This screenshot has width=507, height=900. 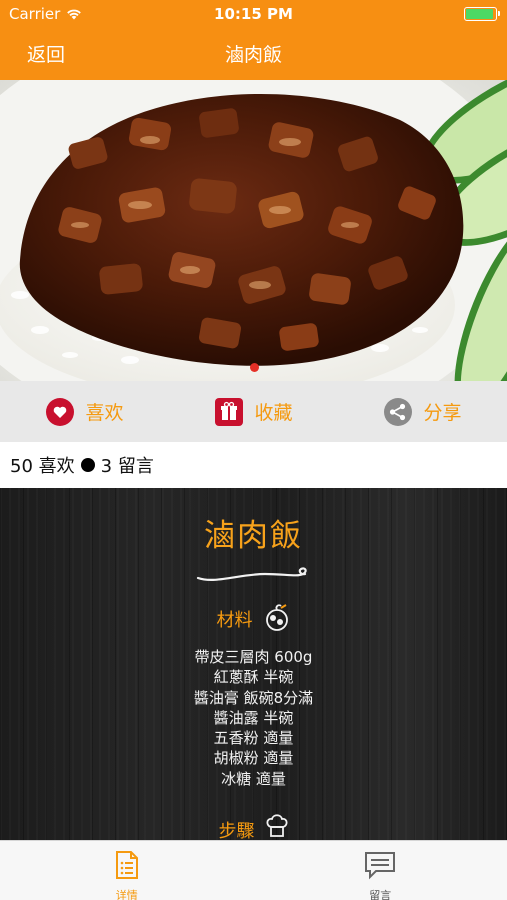 What do you see at coordinates (253, 40) in the screenshot?
I see `navigation-bar: Carrier 10:15 PM 返回 滷肉飯` at bounding box center [253, 40].